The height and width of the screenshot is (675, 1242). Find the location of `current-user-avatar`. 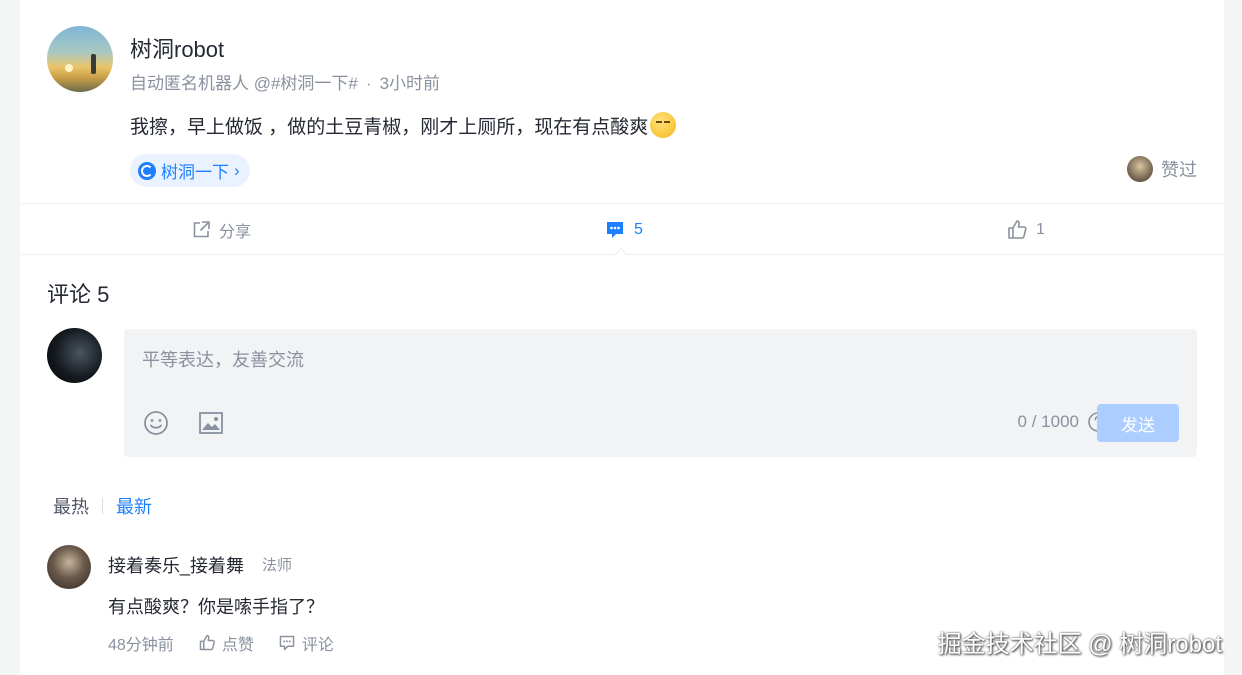

current-user-avatar is located at coordinates (74, 355).